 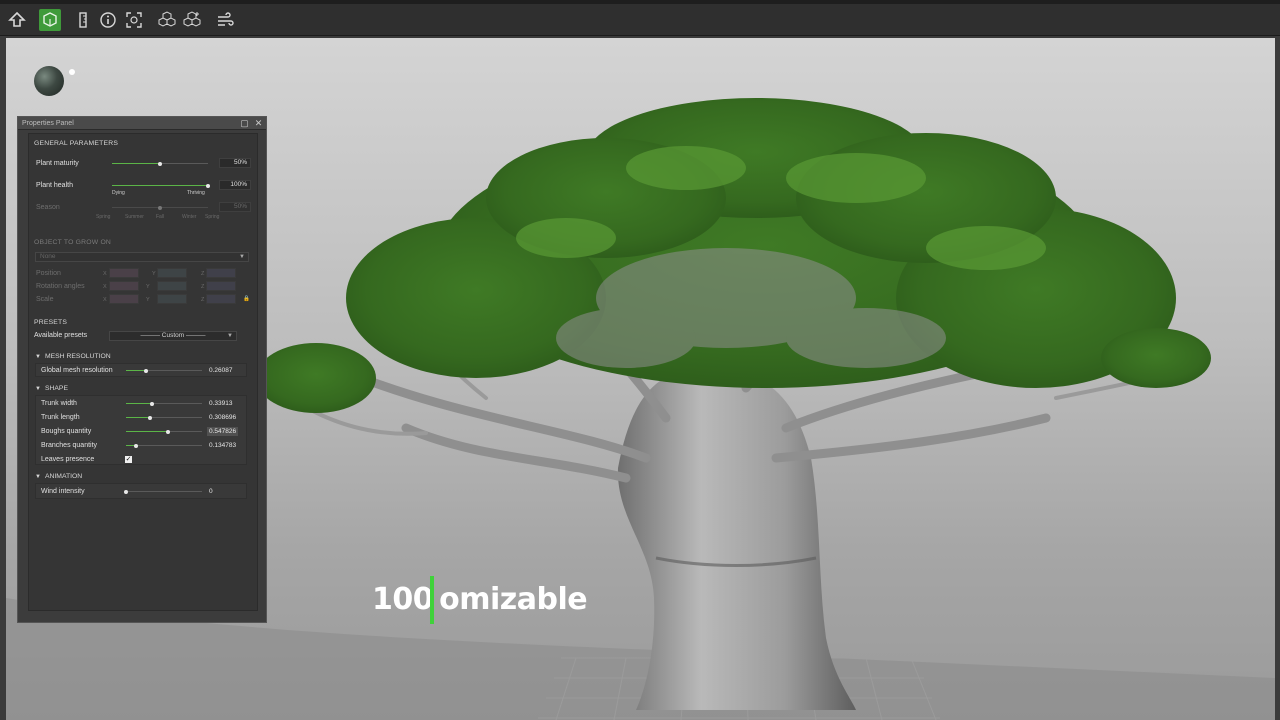 What do you see at coordinates (48, 256) in the screenshot?
I see `grow-on-value: None` at bounding box center [48, 256].